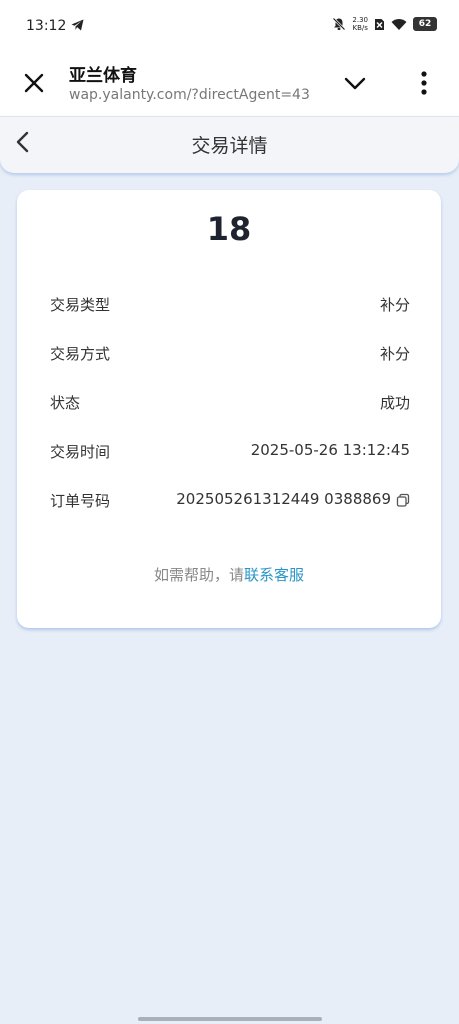 Image resolution: width=459 pixels, height=1024 pixels. I want to click on detail-row-status: 状态 成功, so click(230, 404).